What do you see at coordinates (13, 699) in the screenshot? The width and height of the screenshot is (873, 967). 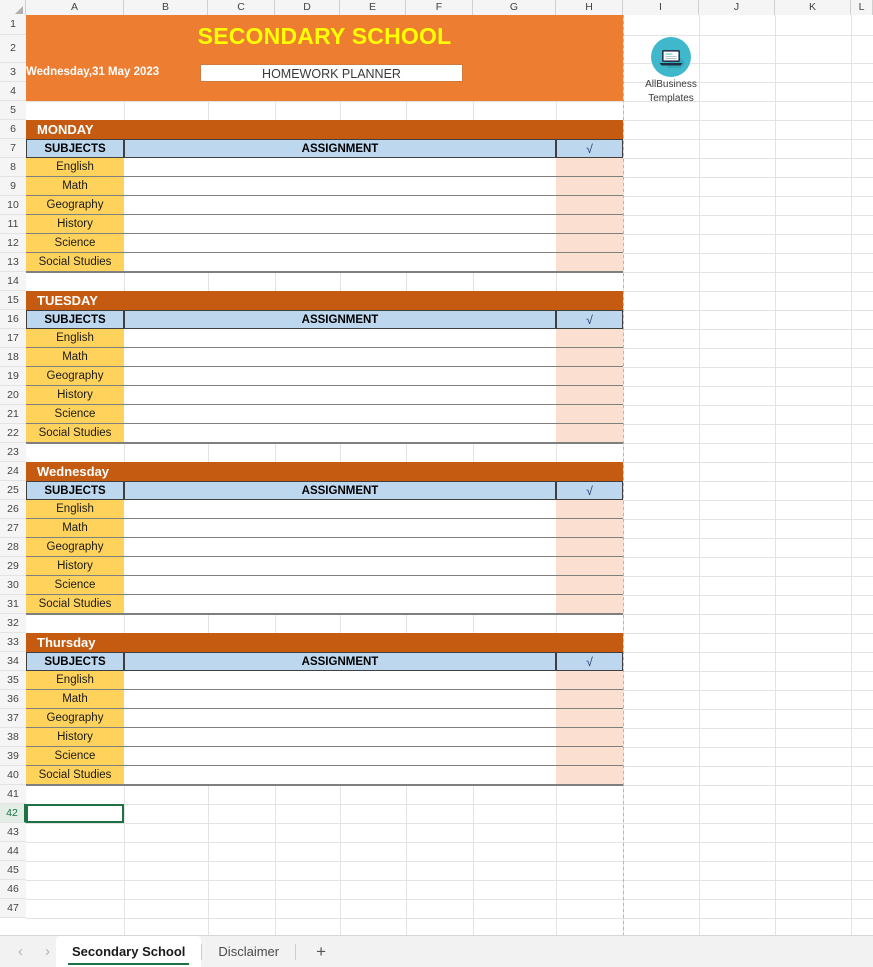 I see `row-header-36: 36` at bounding box center [13, 699].